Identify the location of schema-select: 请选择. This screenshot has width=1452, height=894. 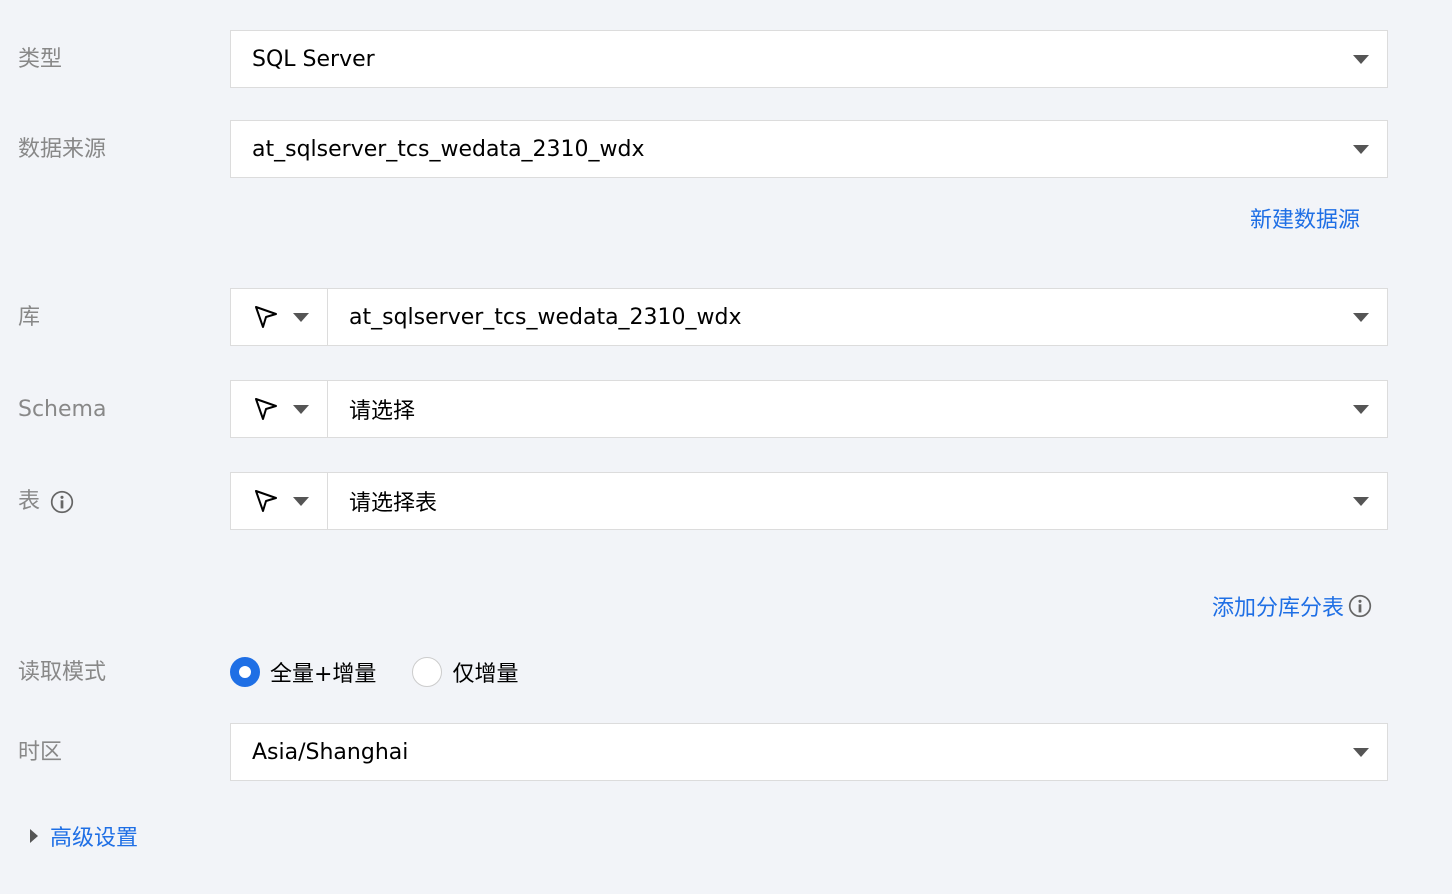
(858, 409).